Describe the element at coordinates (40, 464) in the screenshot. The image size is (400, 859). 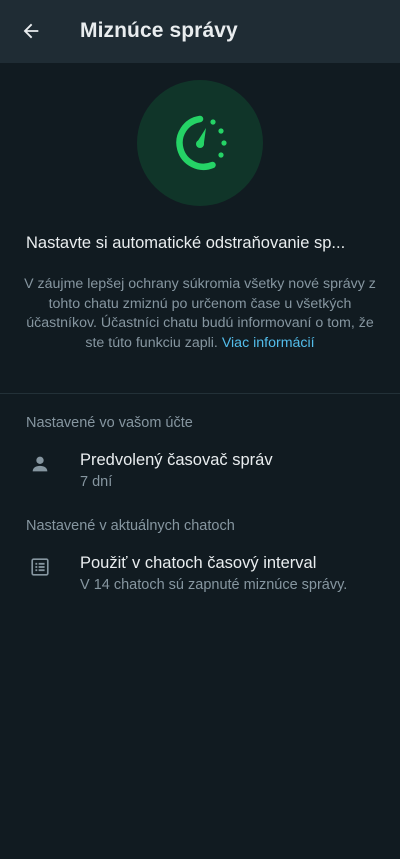
I see `person-icon` at that location.